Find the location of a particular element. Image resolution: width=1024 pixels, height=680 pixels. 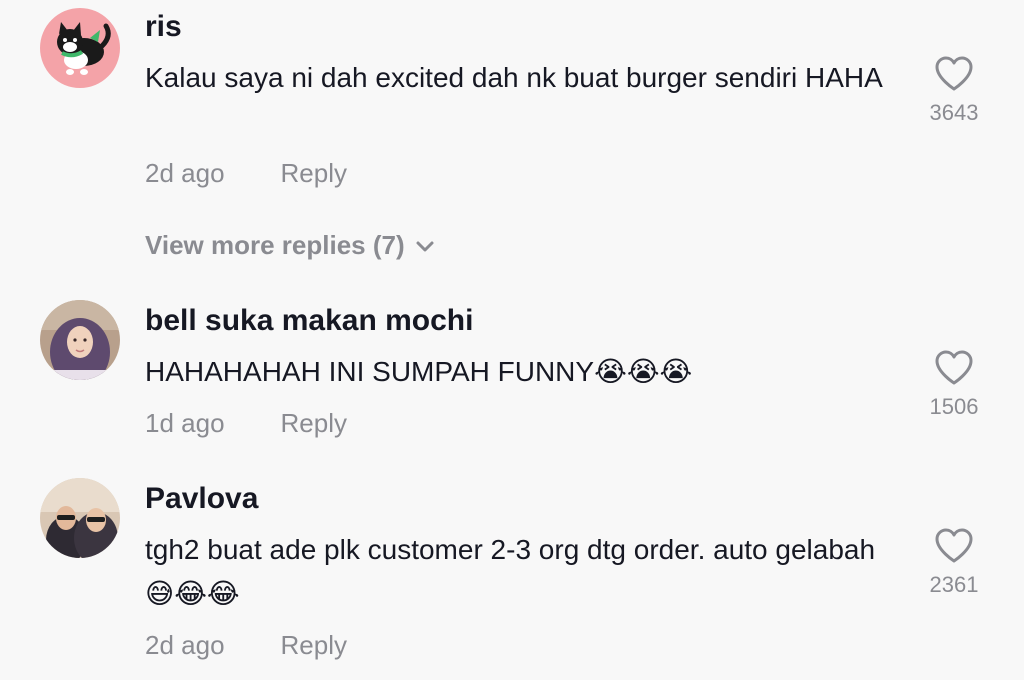

like-count: 1506 is located at coordinates (954, 406).